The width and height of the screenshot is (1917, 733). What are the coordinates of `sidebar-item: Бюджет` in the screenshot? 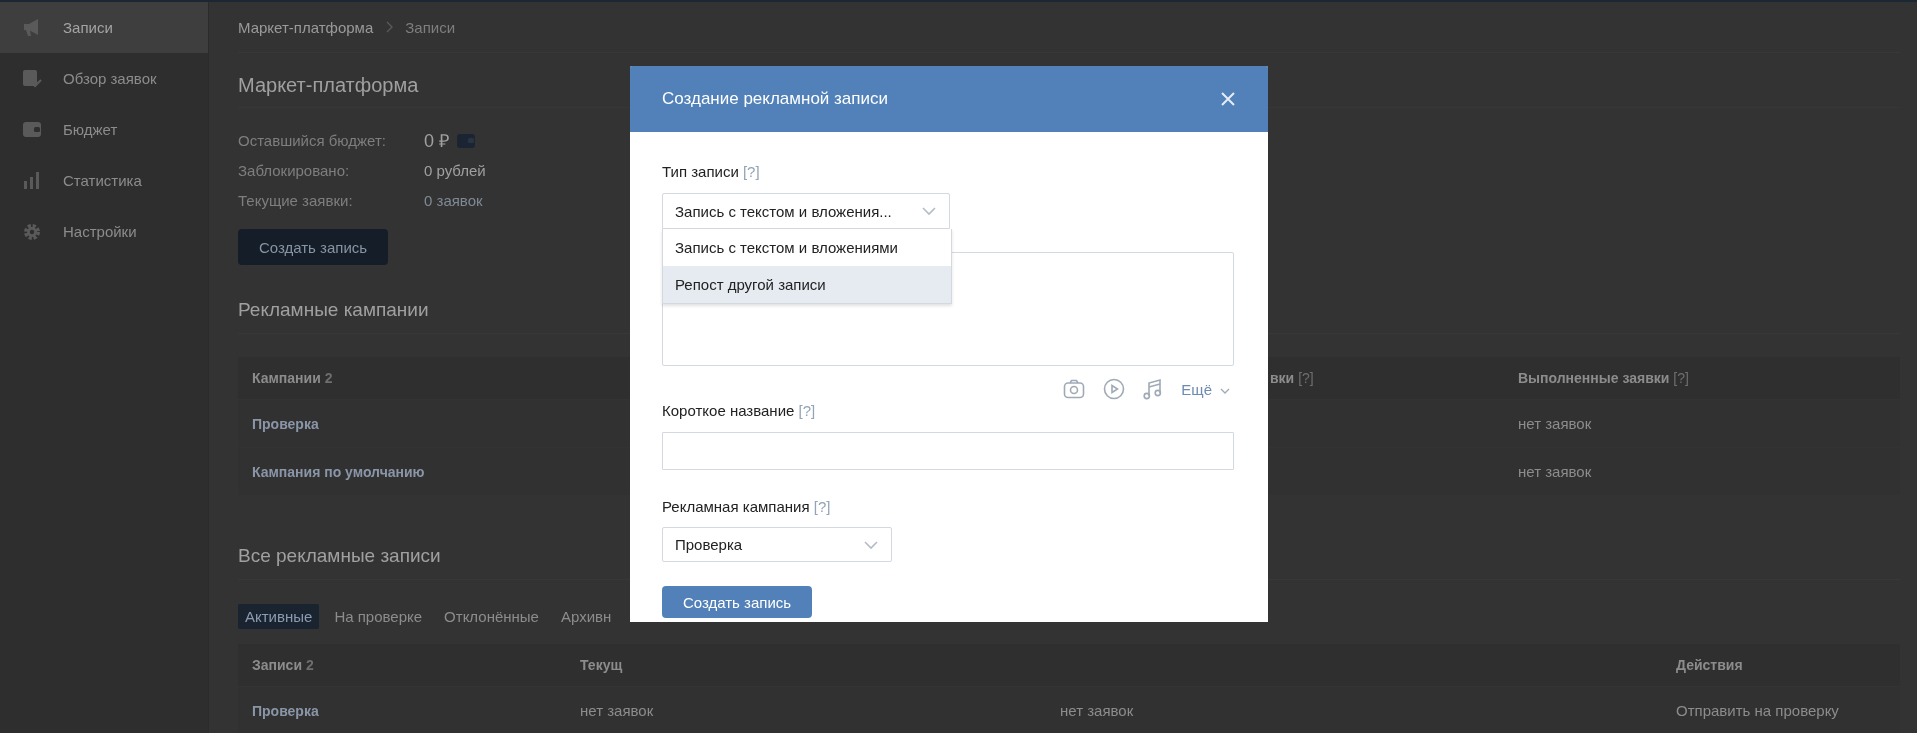 It's located at (104, 129).